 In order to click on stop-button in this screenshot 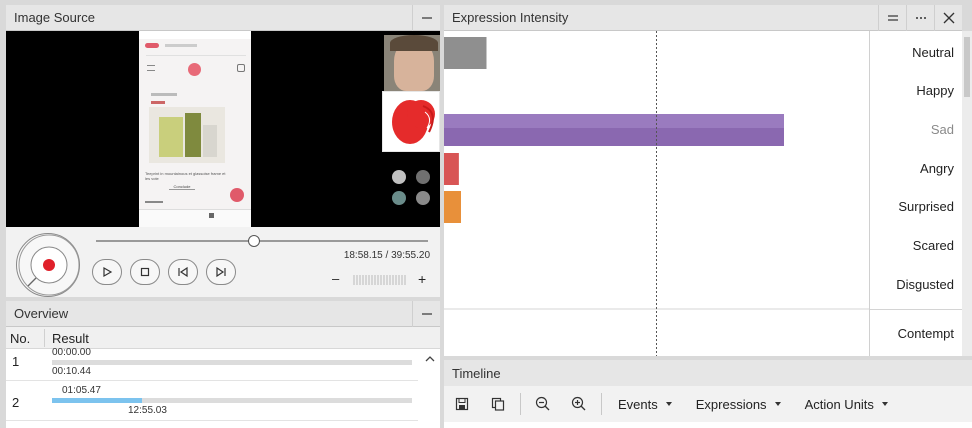, I will do `click(145, 272)`.